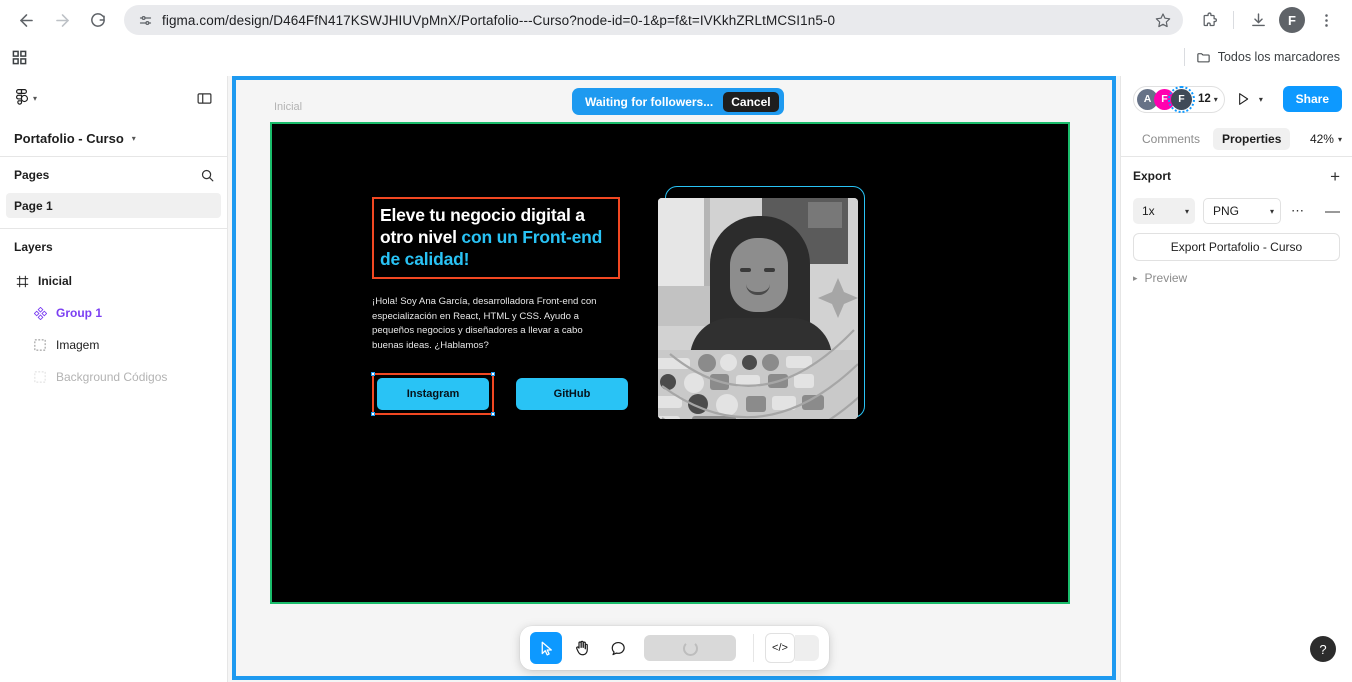  I want to click on back-button, so click(26, 20).